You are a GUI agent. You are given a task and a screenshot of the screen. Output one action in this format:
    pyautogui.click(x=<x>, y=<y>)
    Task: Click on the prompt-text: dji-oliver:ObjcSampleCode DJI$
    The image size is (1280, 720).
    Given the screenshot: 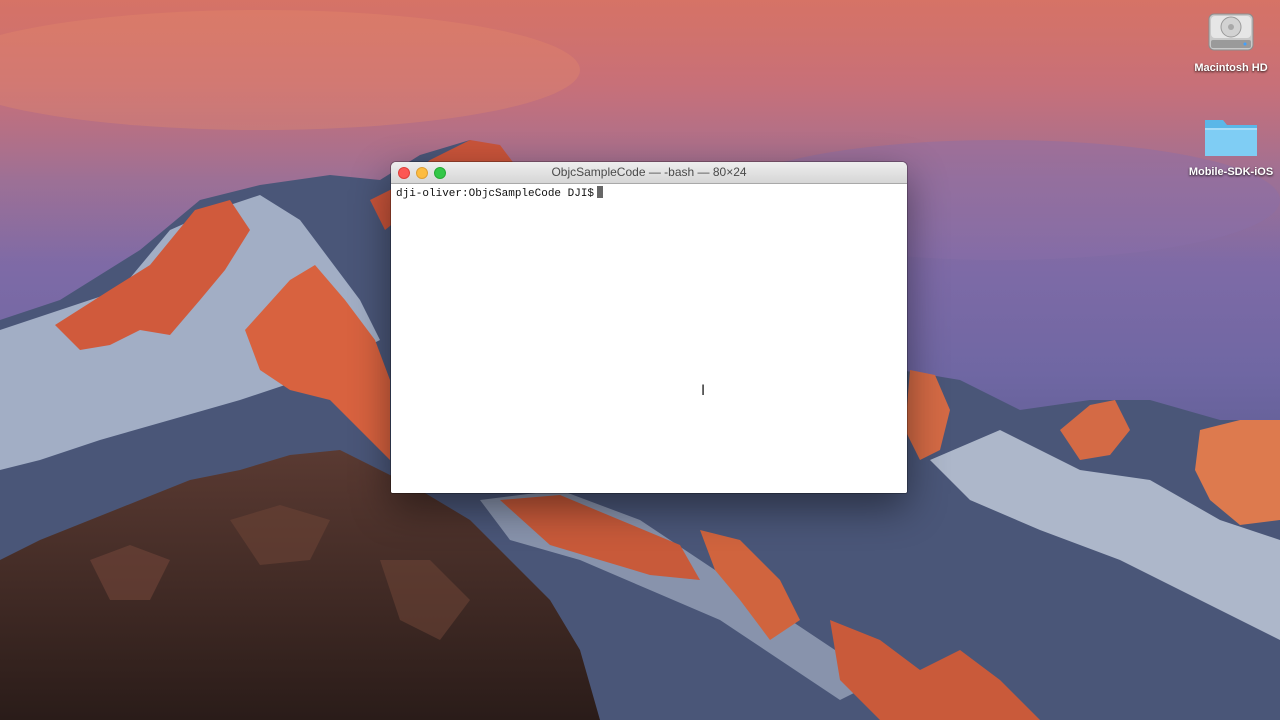 What is the action you would take?
    pyautogui.click(x=495, y=194)
    